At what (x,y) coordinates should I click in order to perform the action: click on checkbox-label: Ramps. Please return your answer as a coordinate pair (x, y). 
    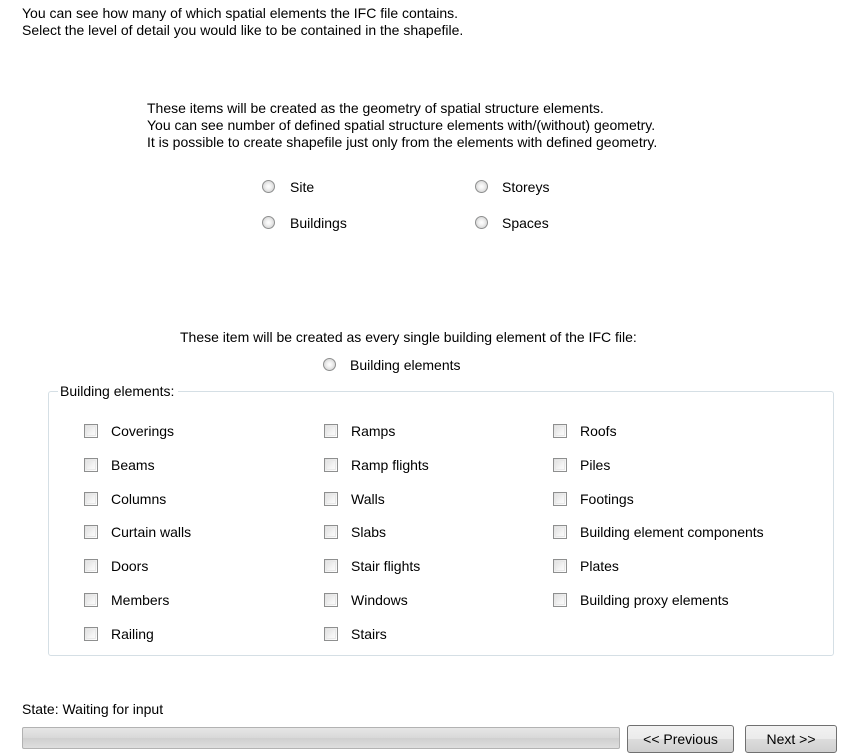
    Looking at the image, I should click on (373, 431).